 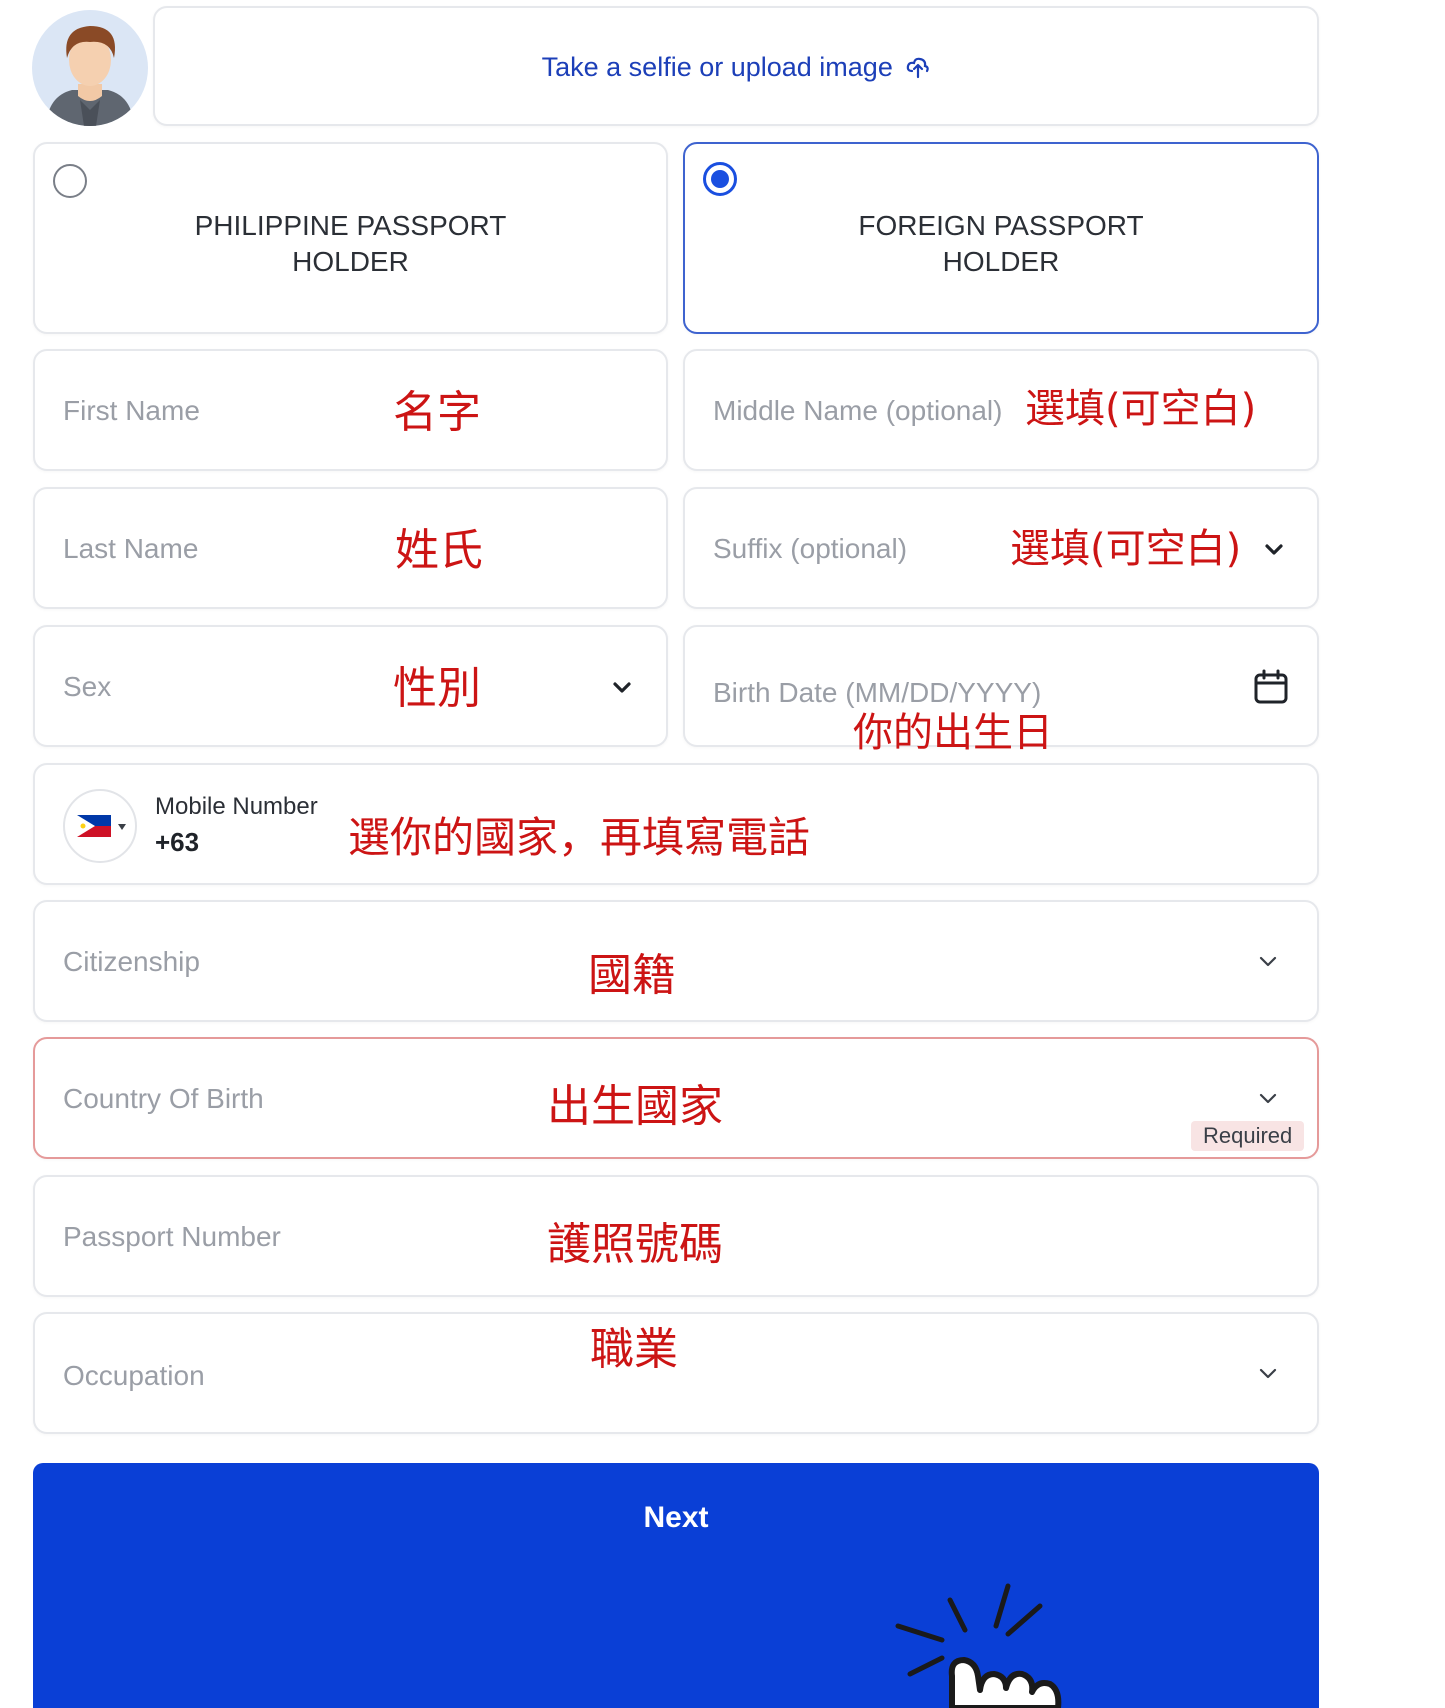 I want to click on suffix-placeholder: Suffix (optional), so click(x=810, y=548).